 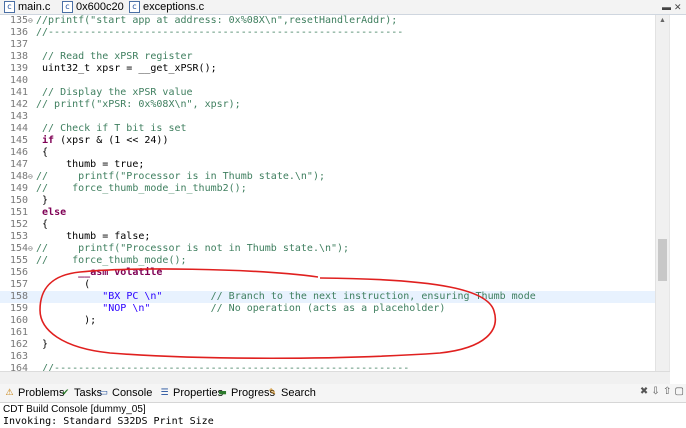 I want to click on line-number: 155, so click(x=18, y=260).